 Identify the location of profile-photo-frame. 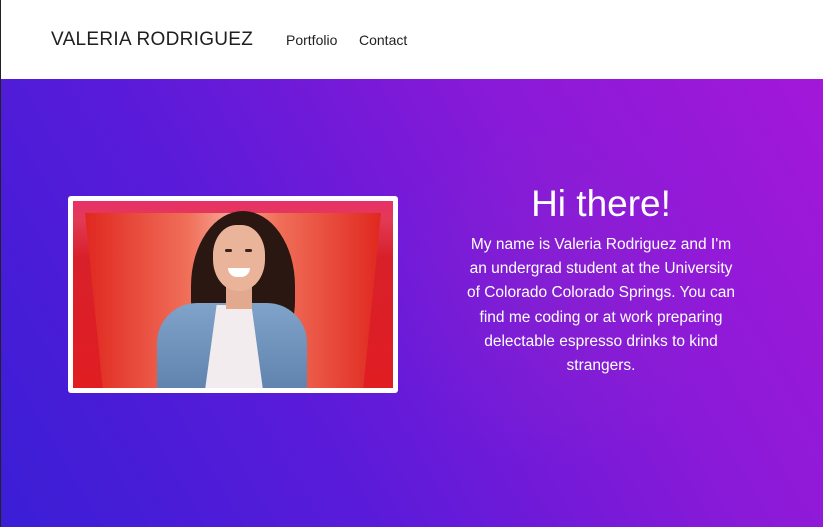
(233, 294).